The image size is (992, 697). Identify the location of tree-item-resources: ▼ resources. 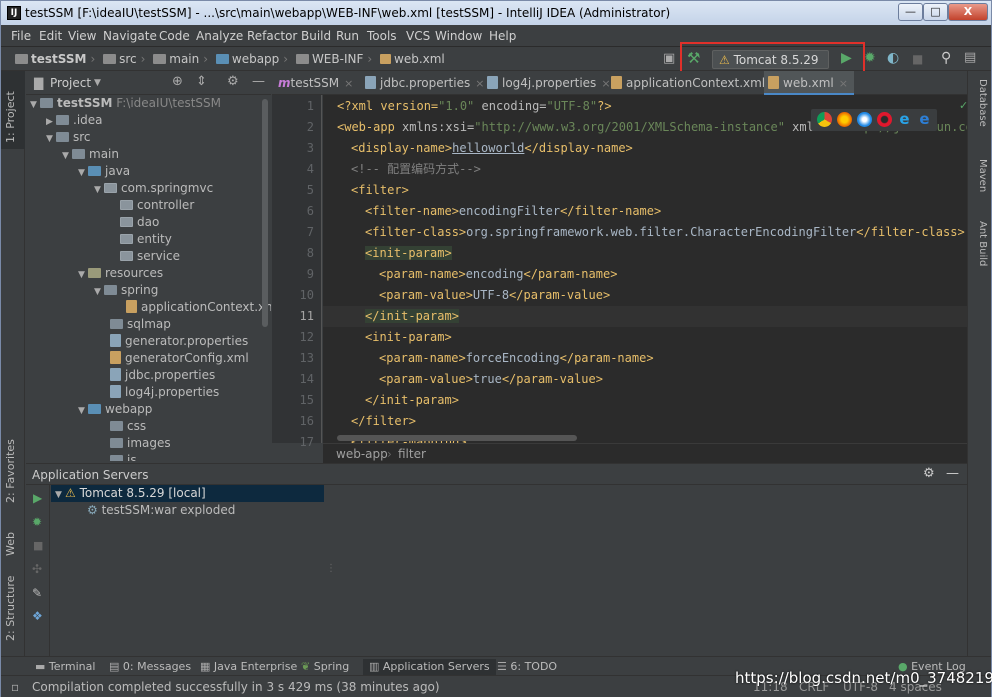
(120, 273).